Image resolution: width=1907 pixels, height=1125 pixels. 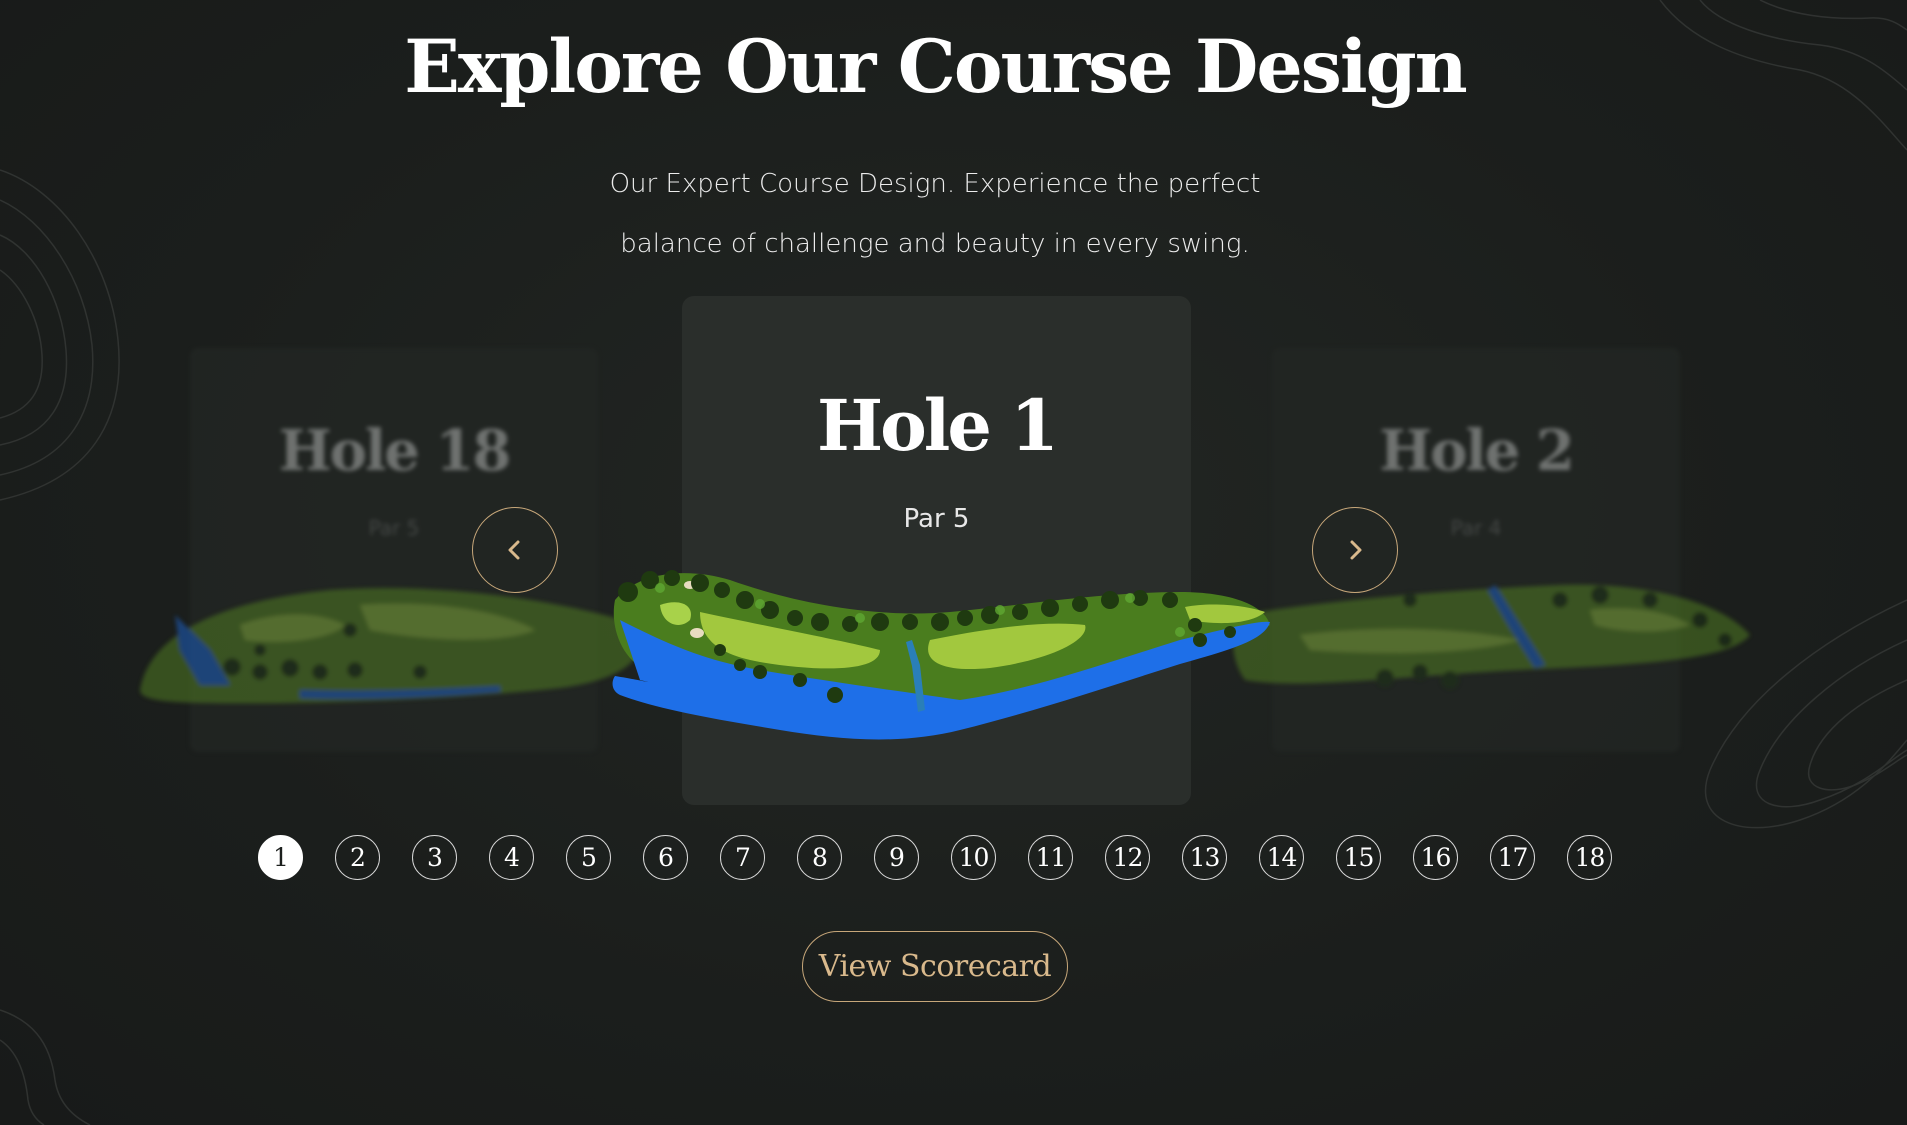 I want to click on chevron-left-icon, so click(x=514, y=550).